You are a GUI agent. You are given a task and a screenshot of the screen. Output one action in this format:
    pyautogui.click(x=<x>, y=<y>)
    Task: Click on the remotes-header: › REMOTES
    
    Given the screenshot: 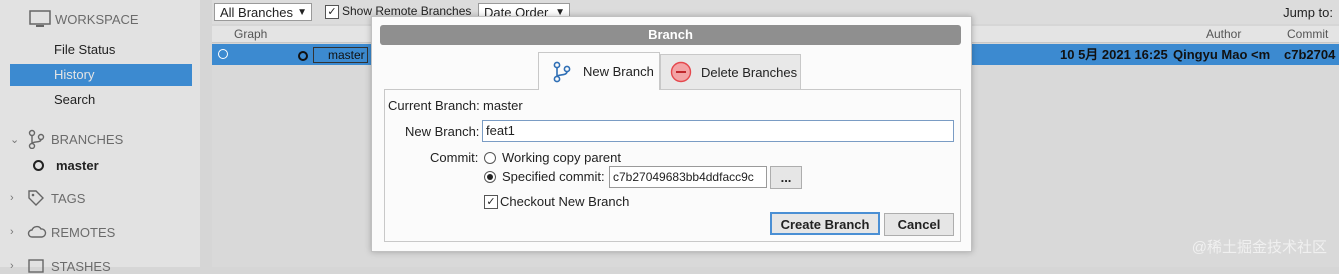 What is the action you would take?
    pyautogui.click(x=62, y=232)
    